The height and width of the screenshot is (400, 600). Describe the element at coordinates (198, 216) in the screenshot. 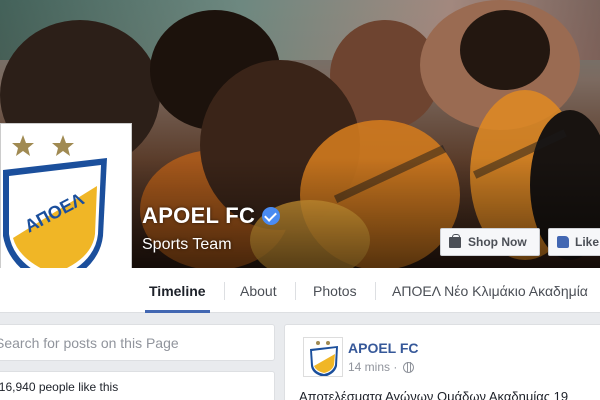

I see `page-name-text: APOEL FC` at that location.